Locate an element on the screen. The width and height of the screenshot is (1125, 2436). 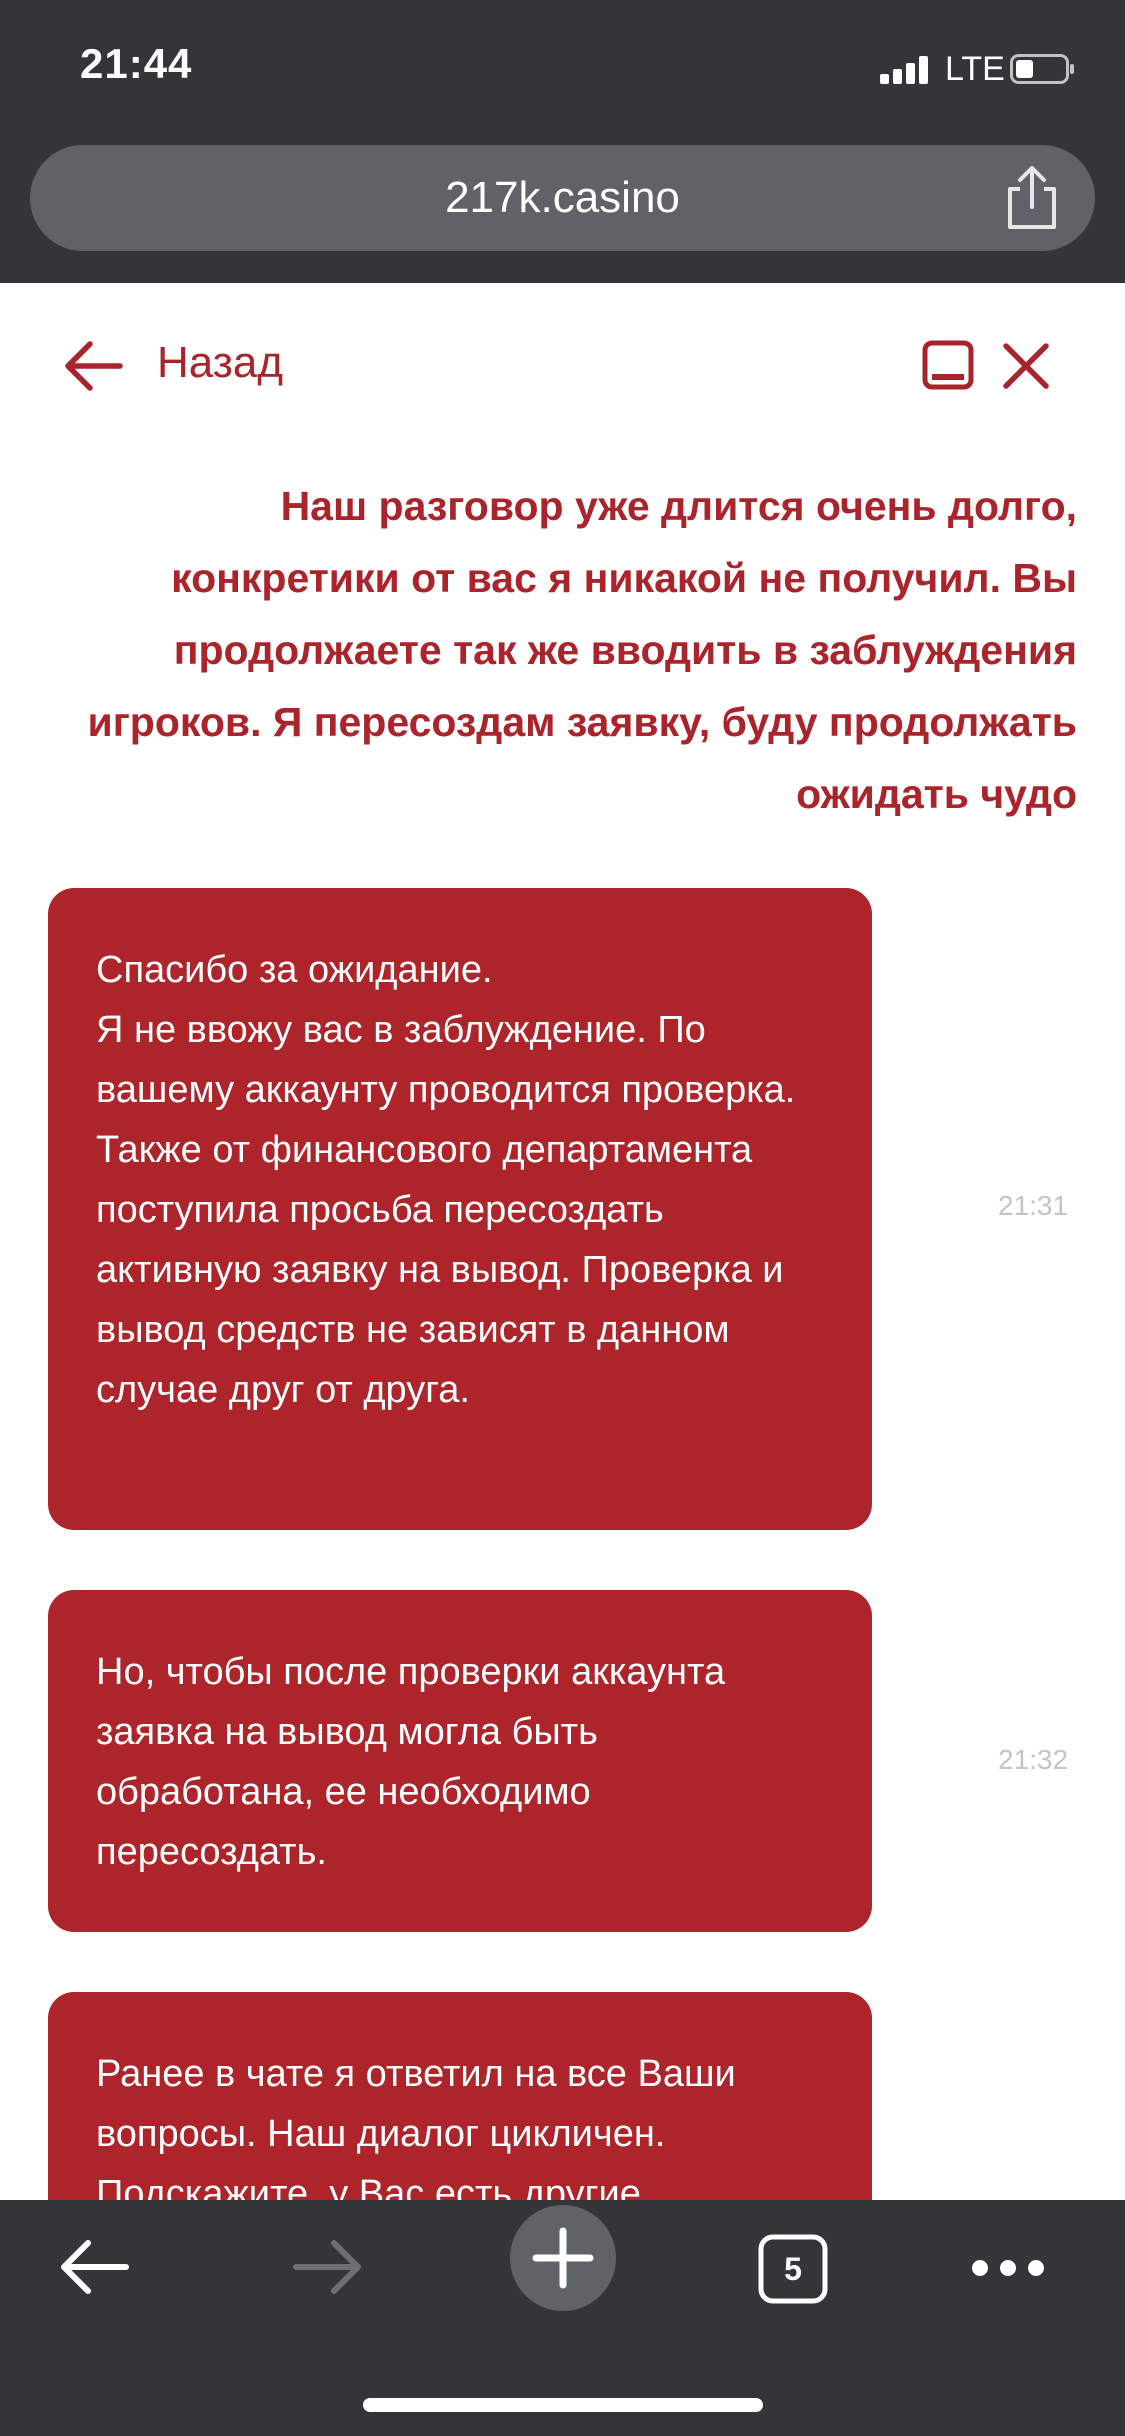
minimize-icon is located at coordinates (948, 365).